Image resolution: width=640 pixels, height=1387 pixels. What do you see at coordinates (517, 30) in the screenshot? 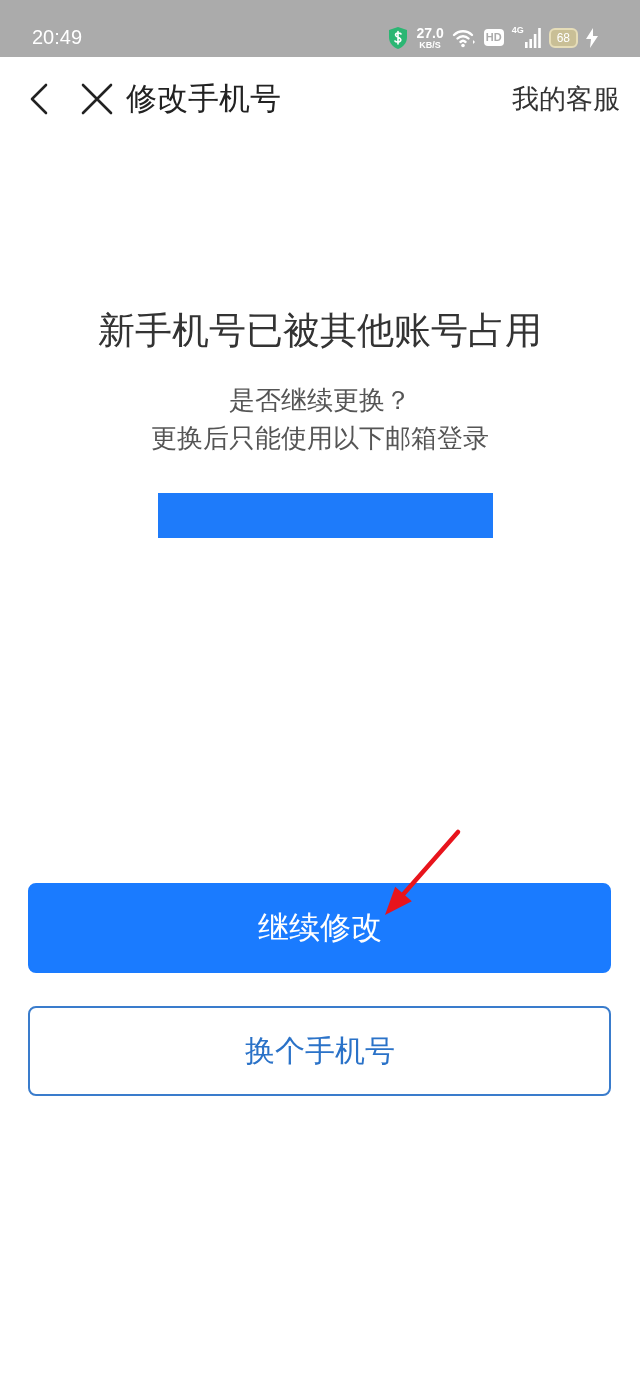
I see `network-type: 4G` at bounding box center [517, 30].